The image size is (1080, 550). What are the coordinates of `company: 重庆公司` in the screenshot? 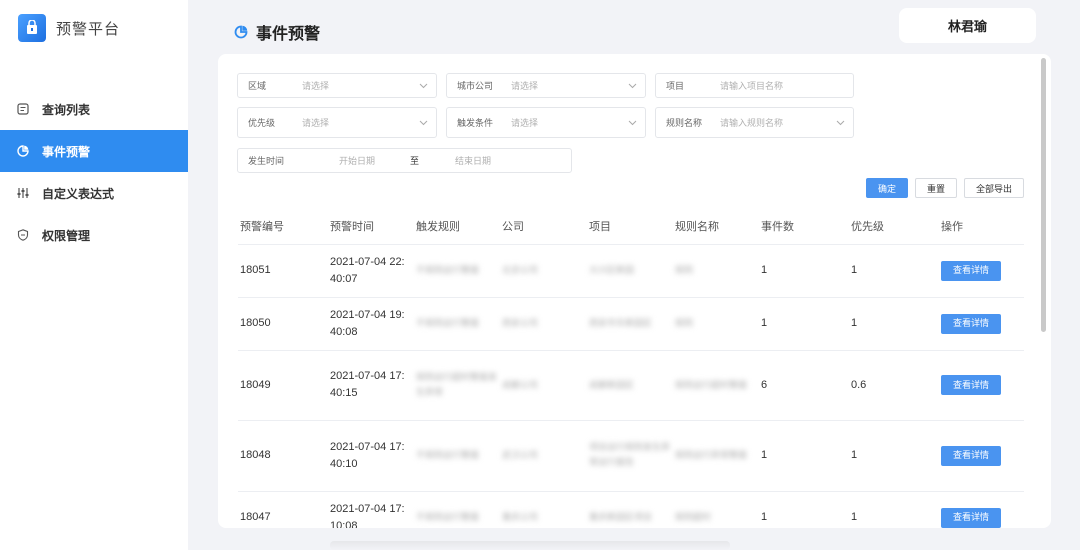 It's located at (520, 517).